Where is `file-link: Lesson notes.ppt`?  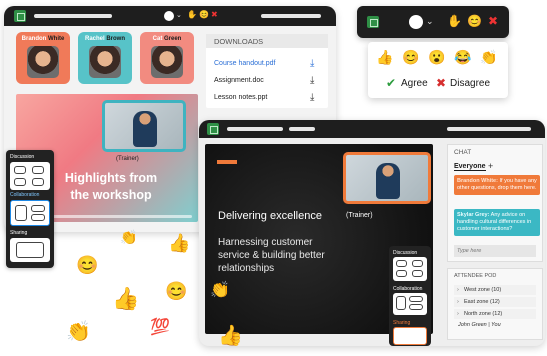 file-link: Lesson notes.ppt is located at coordinates (240, 97).